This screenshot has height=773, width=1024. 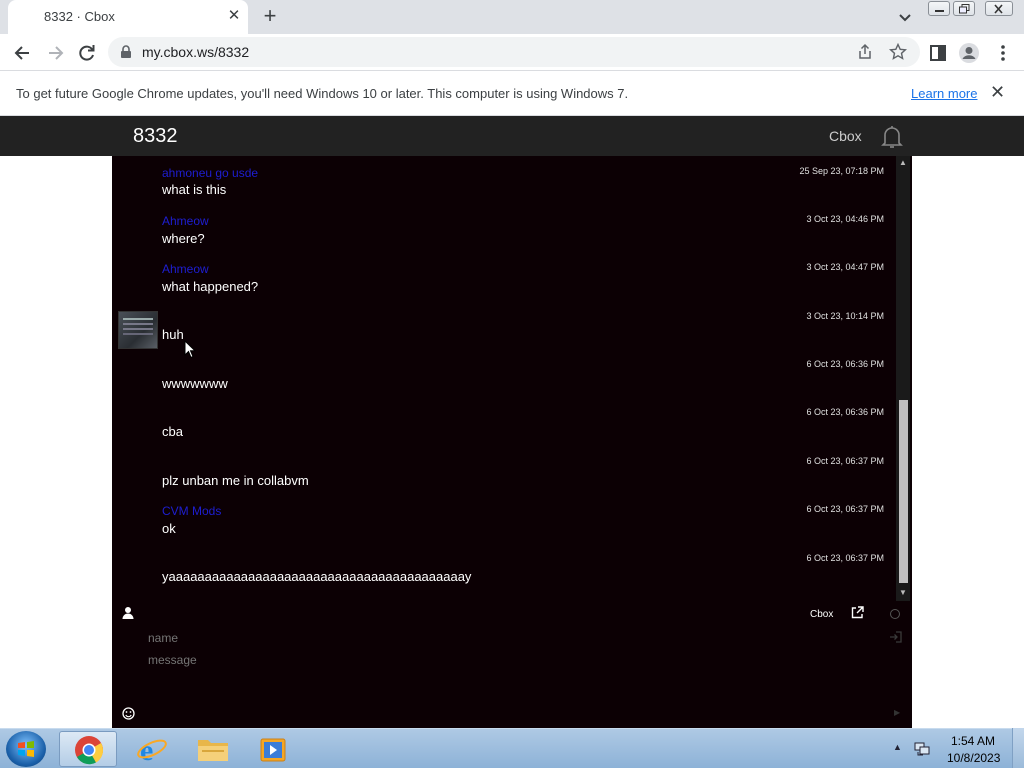 What do you see at coordinates (845, 219) in the screenshot?
I see `message-timestamp: 3 Oct 23, 04:46 PM` at bounding box center [845, 219].